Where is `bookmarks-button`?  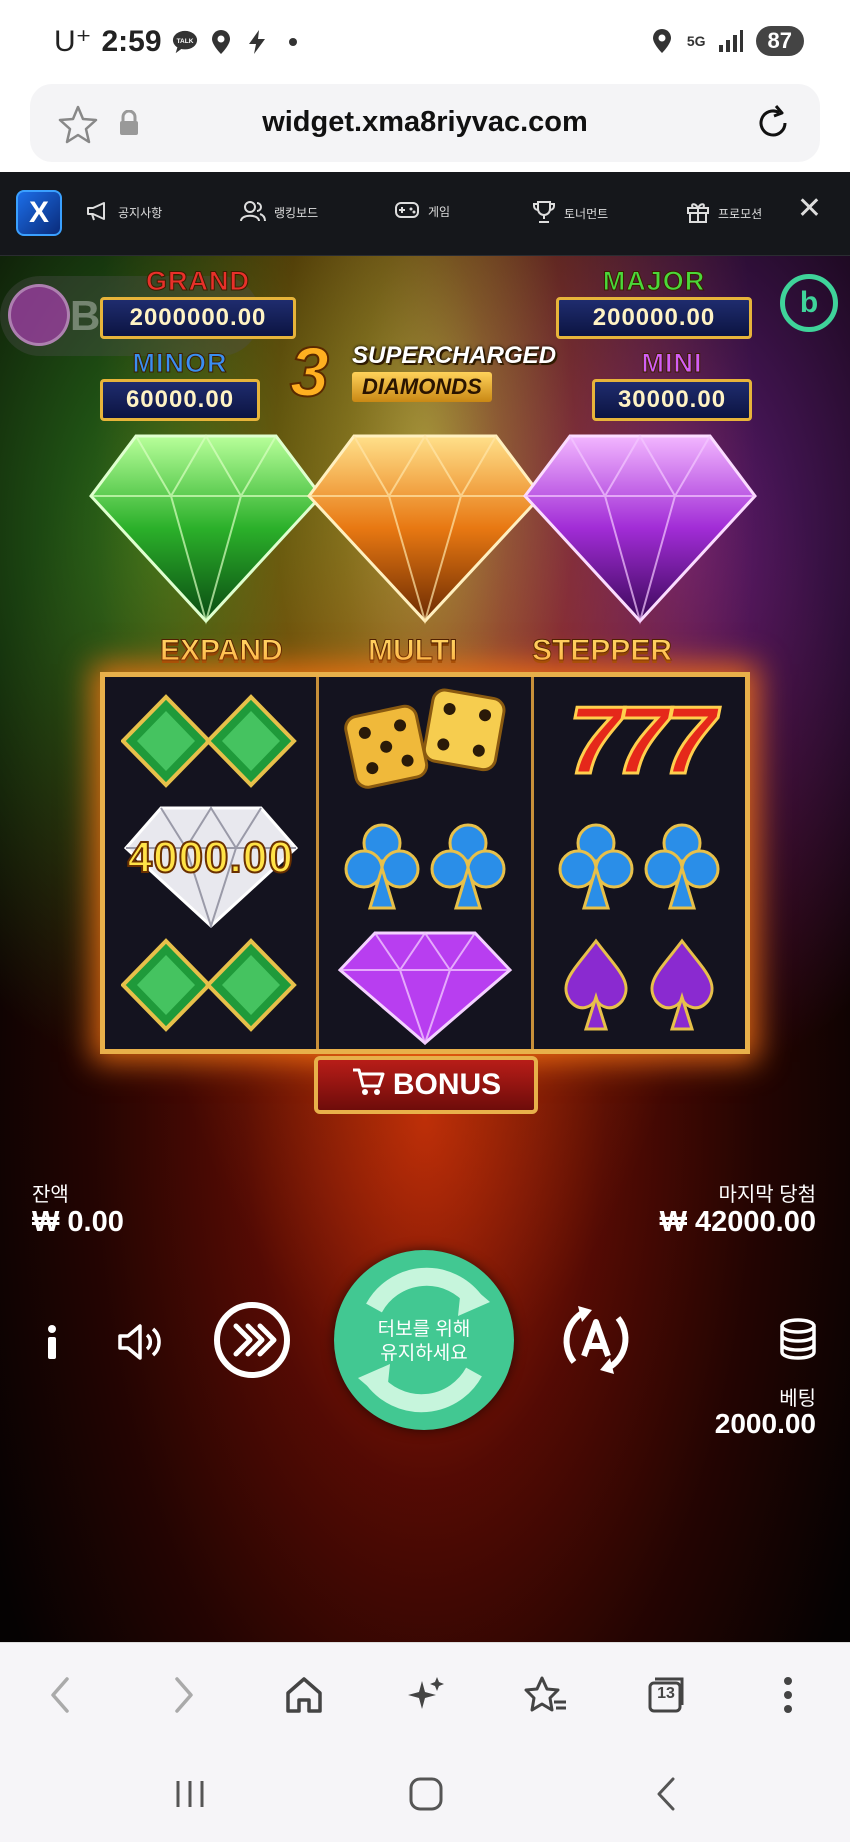
bookmarks-button is located at coordinates (546, 1695).